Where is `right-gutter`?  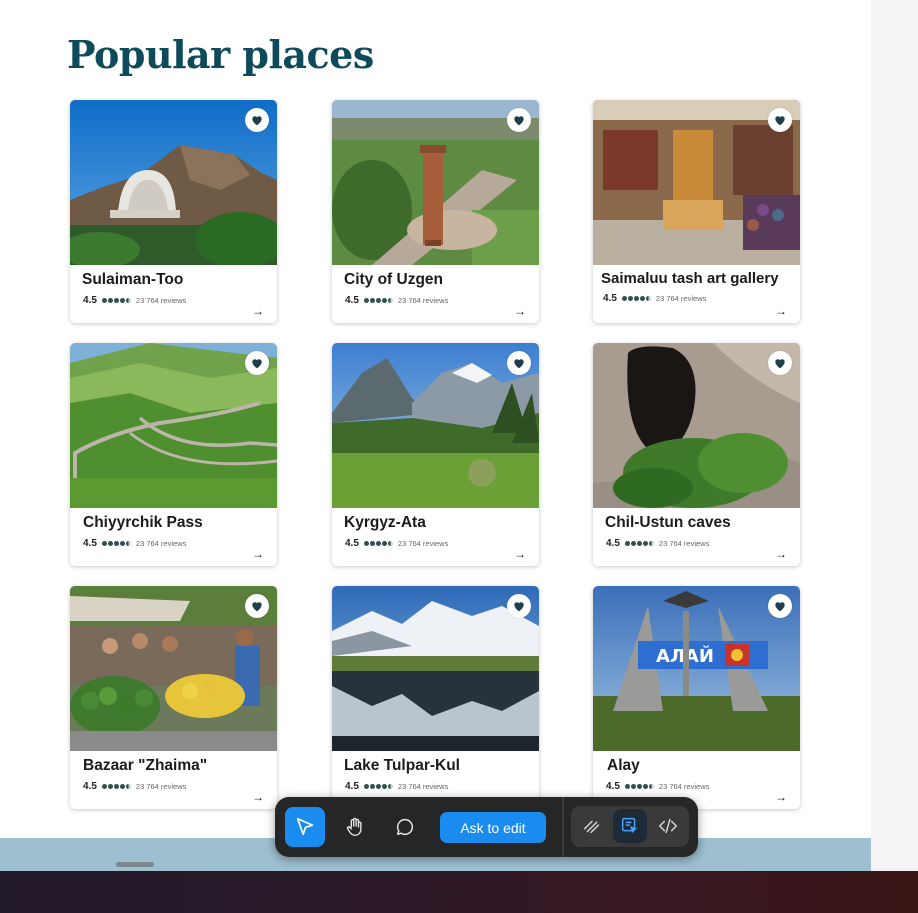
right-gutter is located at coordinates (894, 435).